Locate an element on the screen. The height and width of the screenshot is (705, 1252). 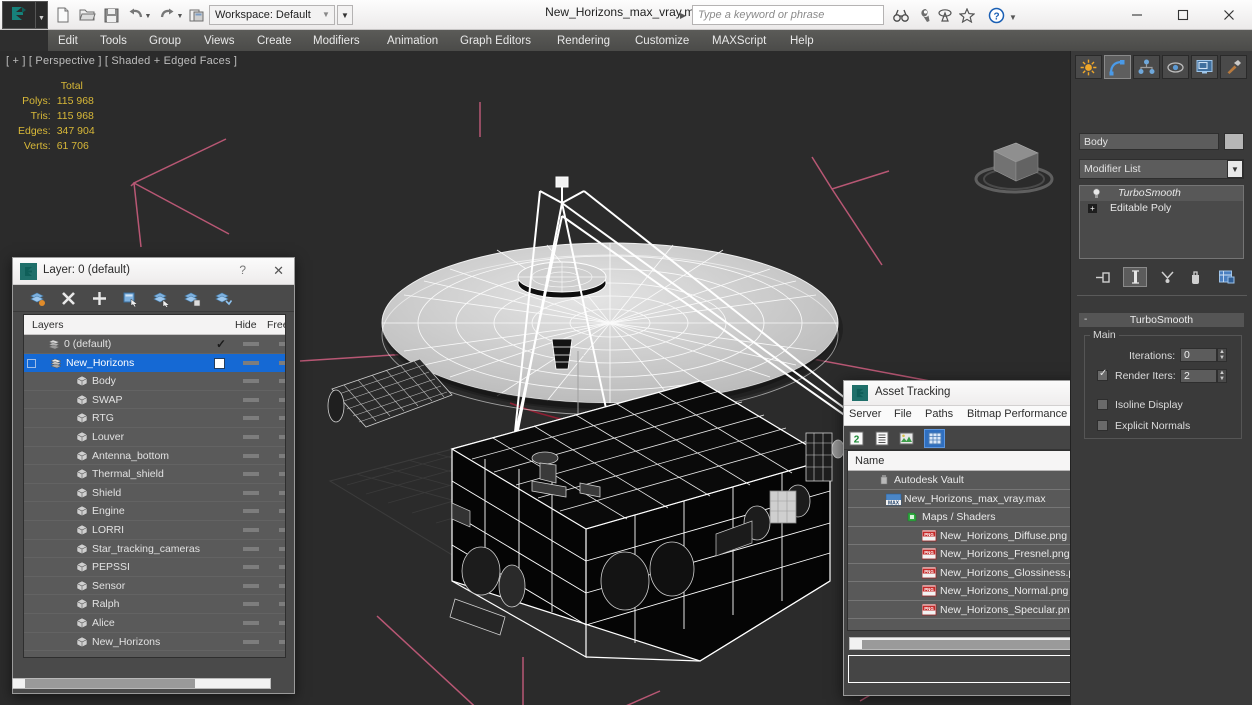
menu-item-maxscript: MAXScript is located at coordinates (739, 40).